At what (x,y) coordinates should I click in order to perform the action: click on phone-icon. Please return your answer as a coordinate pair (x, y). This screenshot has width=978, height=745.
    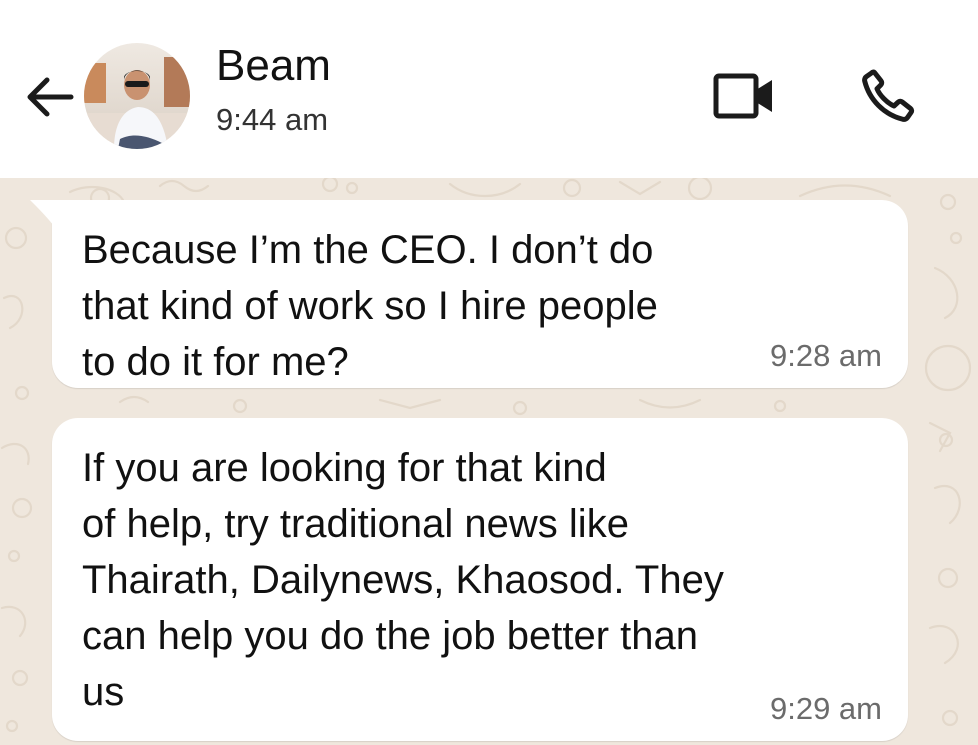
    Looking at the image, I should click on (888, 95).